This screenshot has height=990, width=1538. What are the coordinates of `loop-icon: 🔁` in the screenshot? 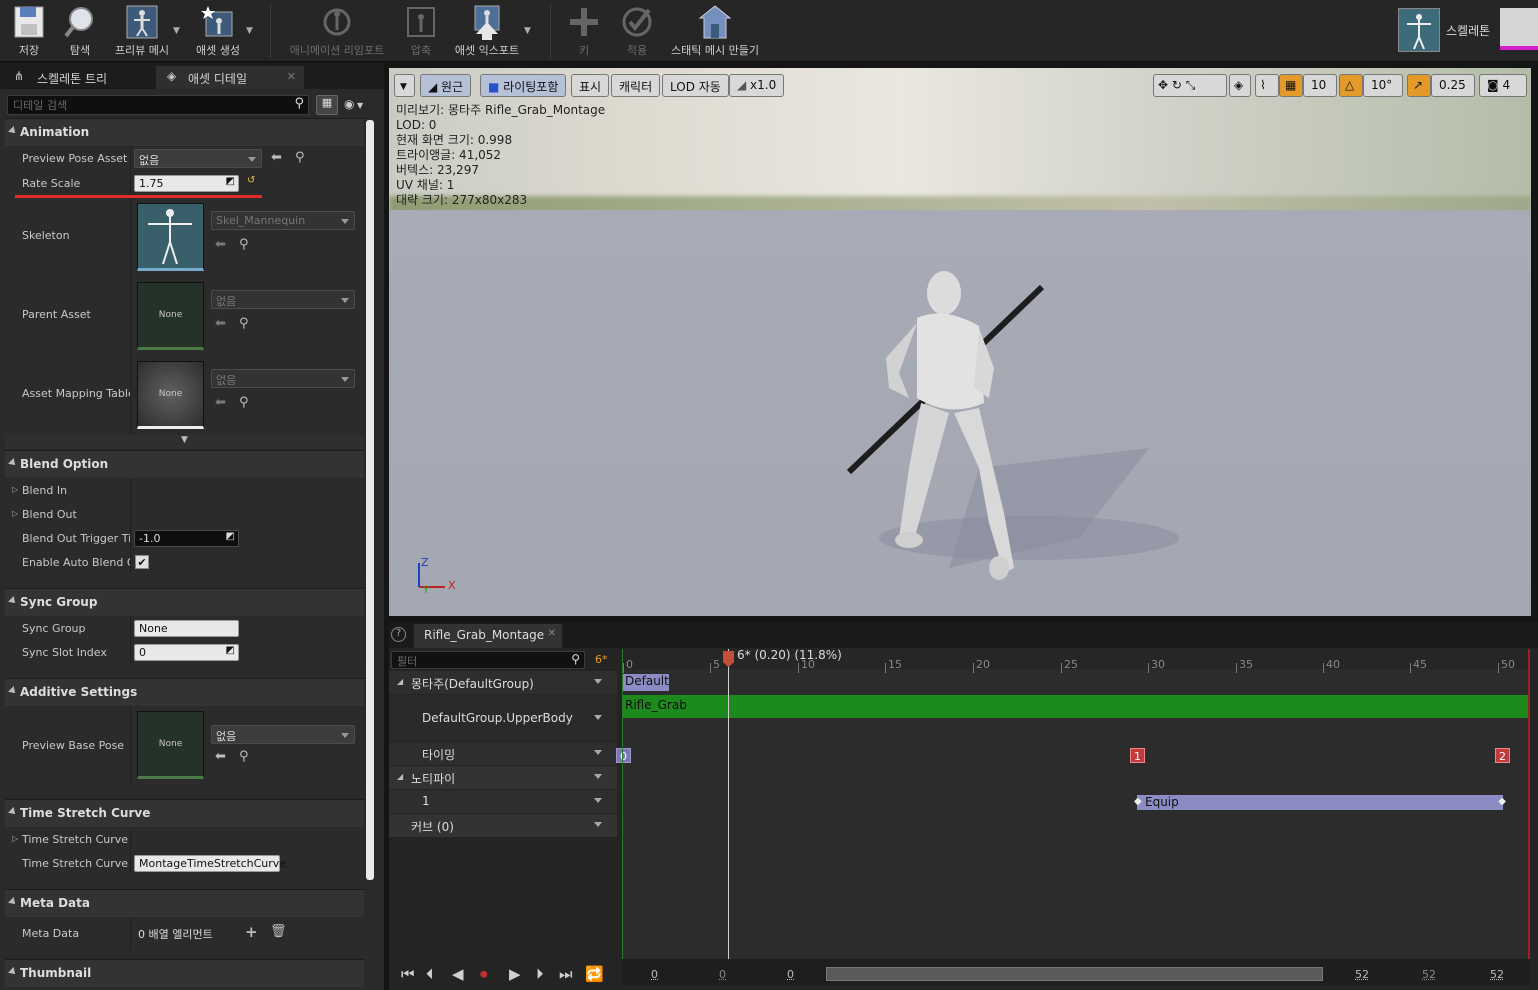 It's located at (594, 974).